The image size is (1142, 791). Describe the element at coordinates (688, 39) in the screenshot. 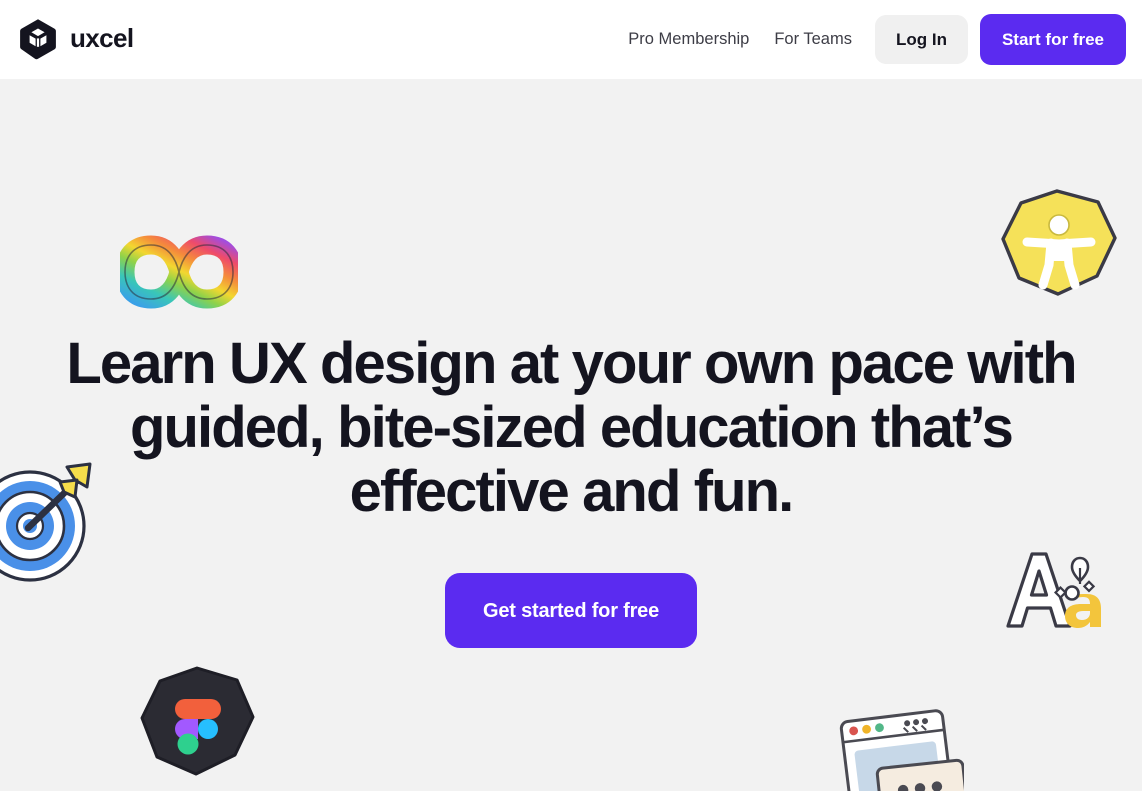

I see `nav-link-pro-membership: Pro Membership` at that location.